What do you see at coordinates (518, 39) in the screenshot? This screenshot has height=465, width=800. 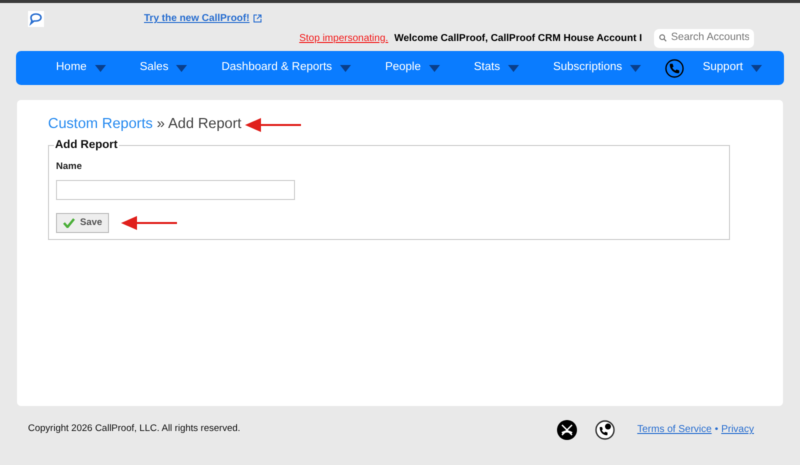 I see `welcome-text: Welcome CallProof, CallProof CRM House Account I` at bounding box center [518, 39].